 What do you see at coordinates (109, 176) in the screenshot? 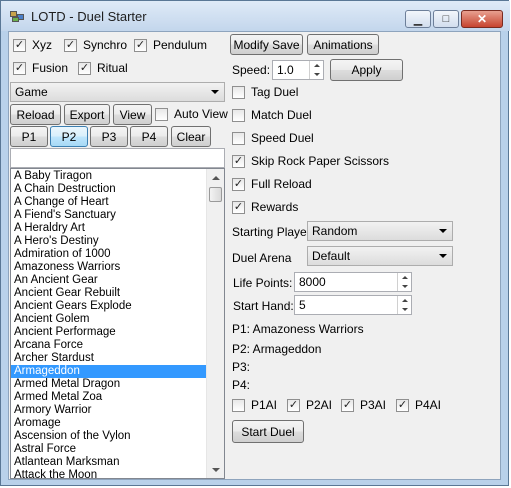
I see `list-item: A Baby Tiragon` at bounding box center [109, 176].